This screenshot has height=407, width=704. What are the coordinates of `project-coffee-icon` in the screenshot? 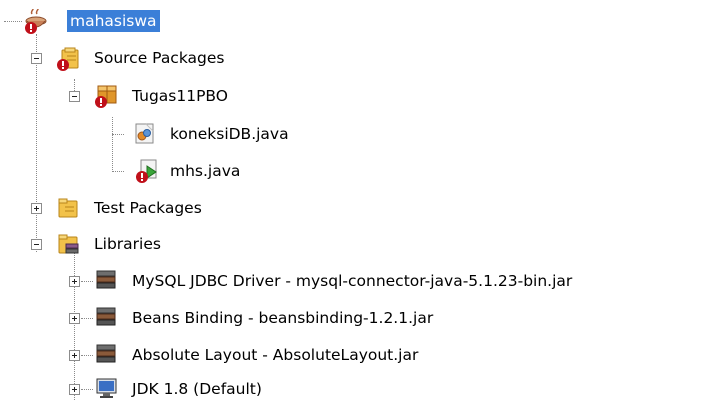 It's located at (37, 23).